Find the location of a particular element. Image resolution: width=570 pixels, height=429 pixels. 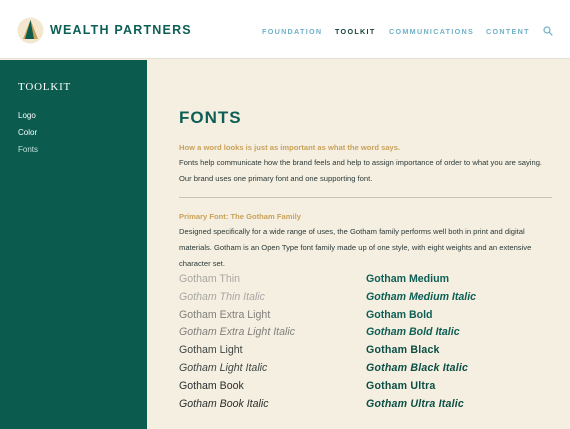

nav-foundation: FOUNDATION is located at coordinates (292, 31).